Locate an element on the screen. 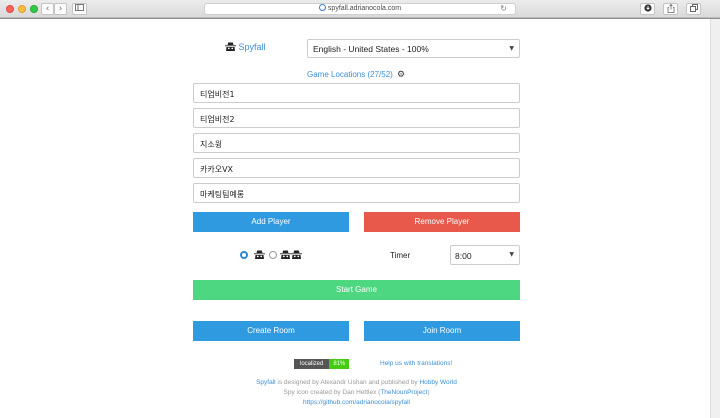 This screenshot has width=720, height=418. app-name: Spyfall is located at coordinates (252, 47).